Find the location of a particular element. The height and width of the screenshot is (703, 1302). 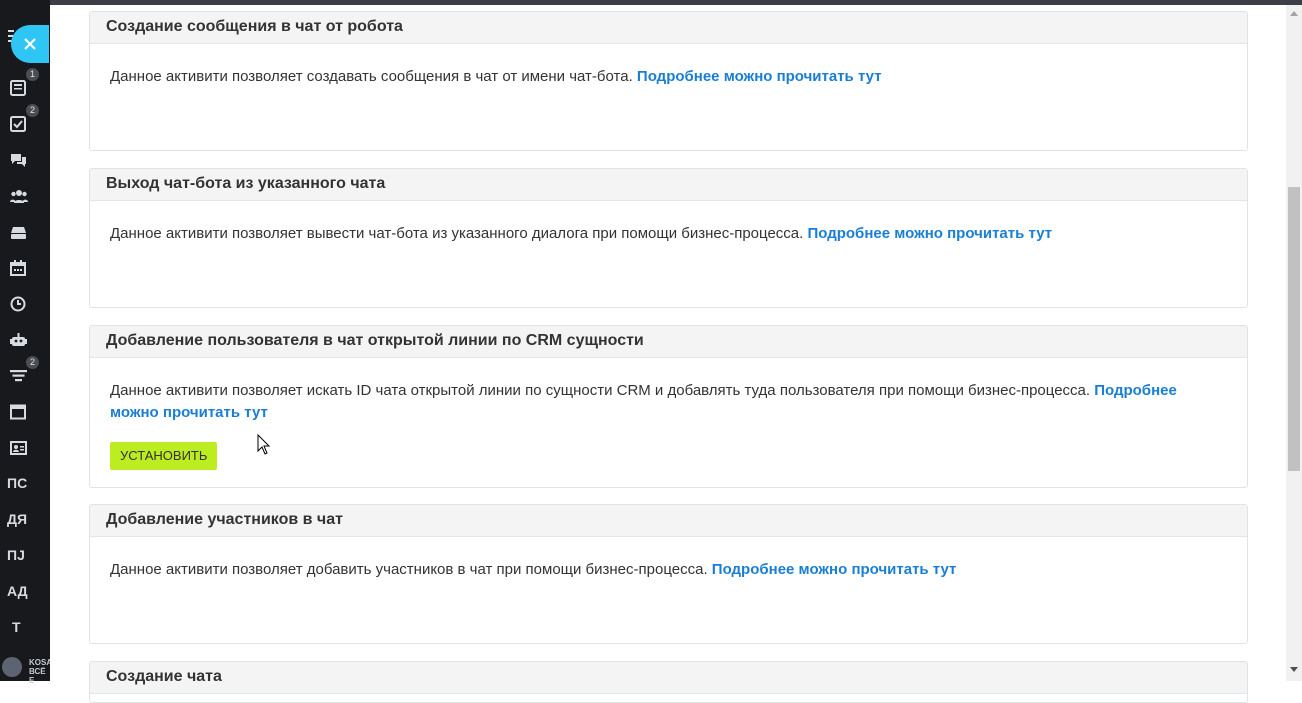

filter-icon is located at coordinates (18, 376).